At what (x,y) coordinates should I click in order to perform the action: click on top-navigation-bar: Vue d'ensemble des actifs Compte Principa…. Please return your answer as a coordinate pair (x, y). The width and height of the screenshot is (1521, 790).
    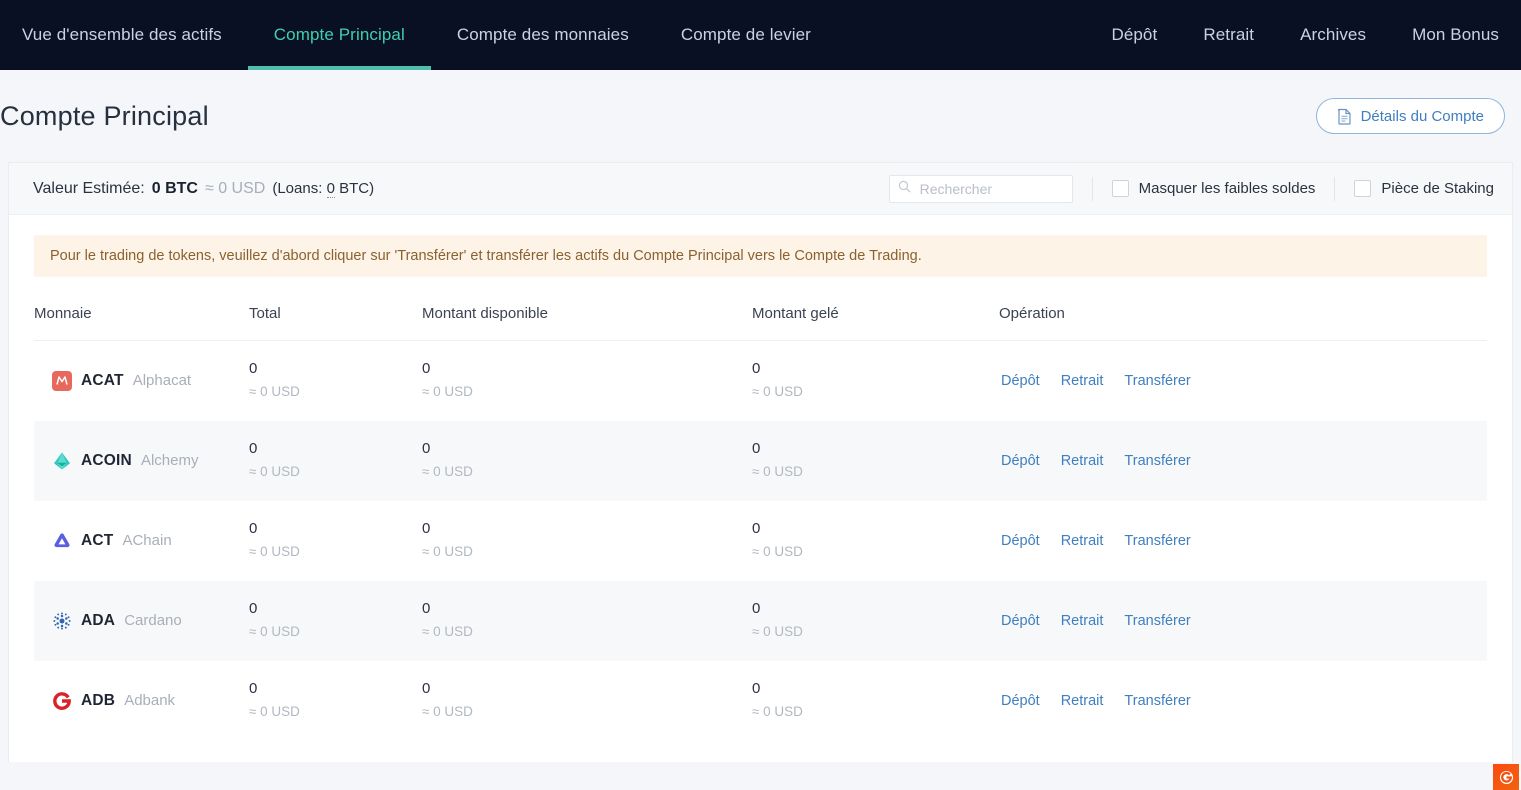
    Looking at the image, I should click on (760, 35).